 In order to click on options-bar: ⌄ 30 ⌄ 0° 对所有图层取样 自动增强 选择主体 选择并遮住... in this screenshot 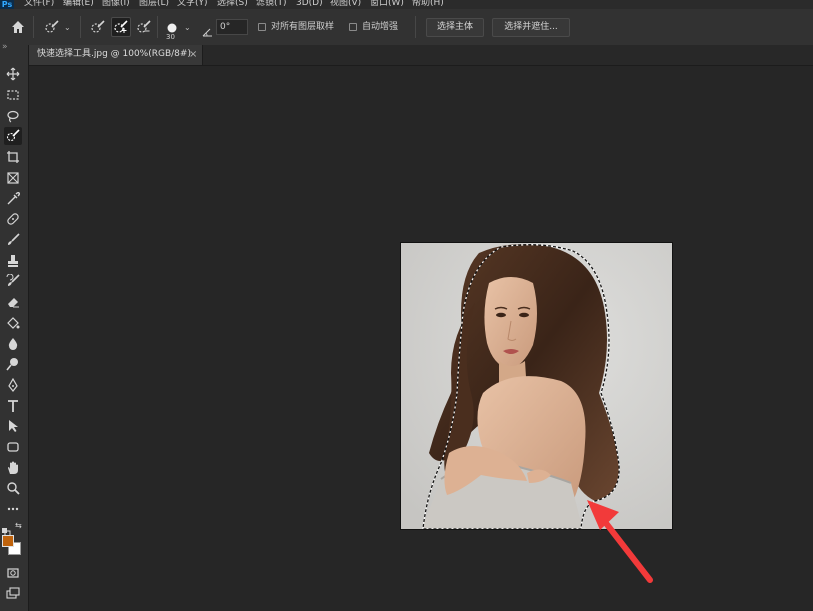, I will do `click(406, 27)`.